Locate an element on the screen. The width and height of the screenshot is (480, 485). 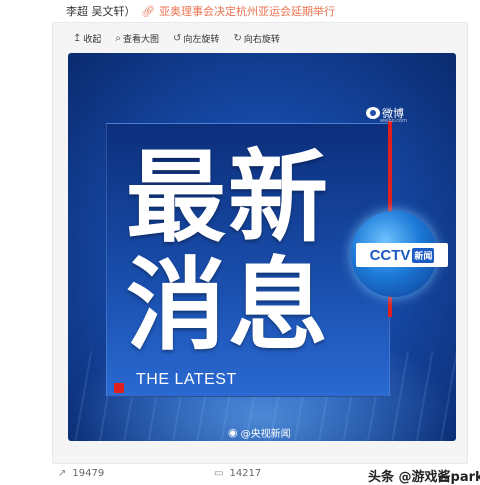
red-square is located at coordinates (119, 388).